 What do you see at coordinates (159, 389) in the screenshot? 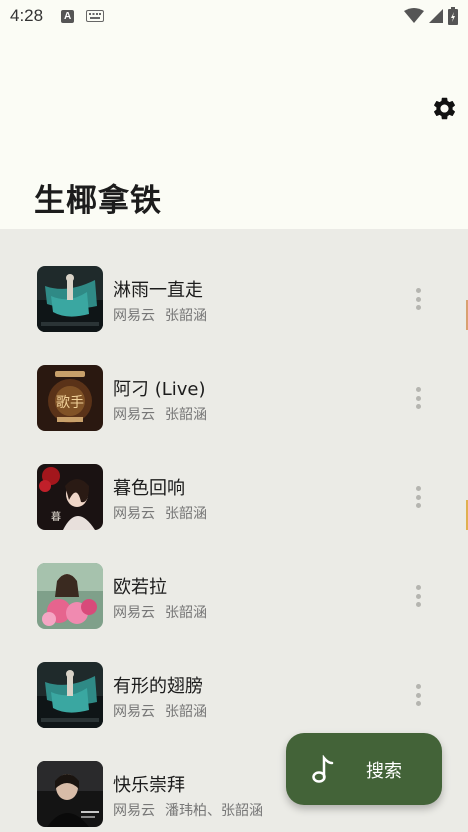
I see `song-title: 阿刁 (Live)` at bounding box center [159, 389].